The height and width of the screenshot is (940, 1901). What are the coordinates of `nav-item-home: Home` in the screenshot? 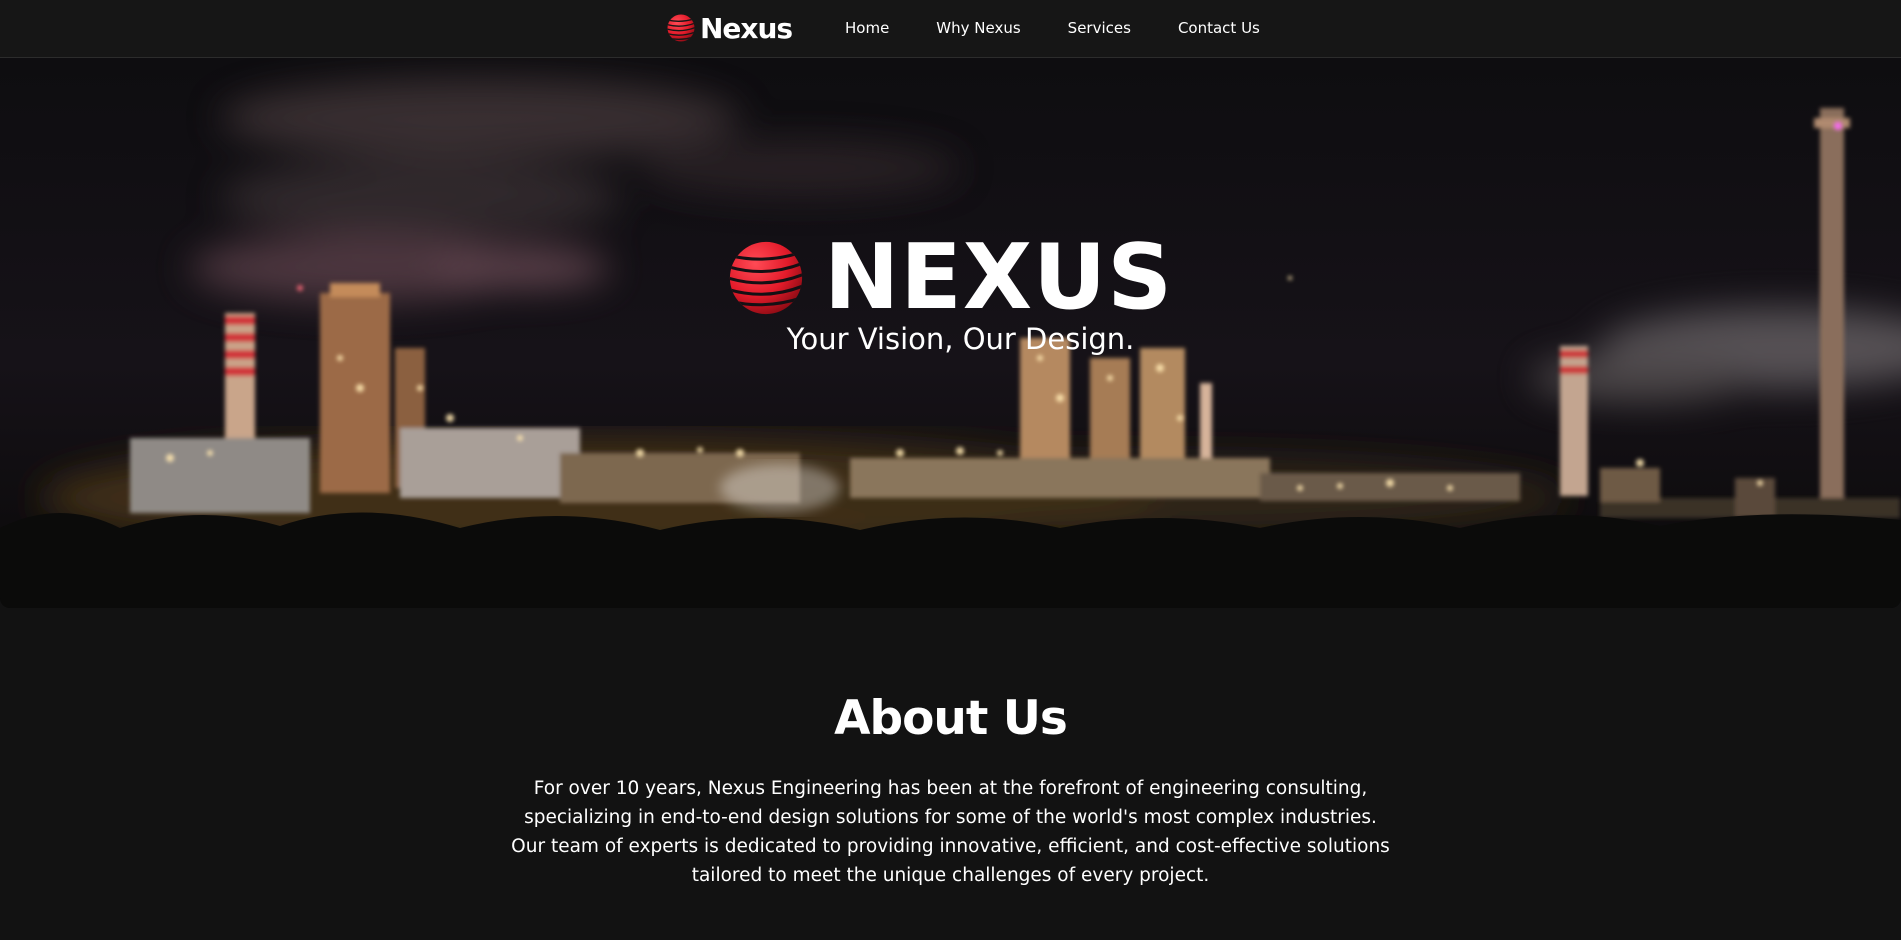 It's located at (867, 27).